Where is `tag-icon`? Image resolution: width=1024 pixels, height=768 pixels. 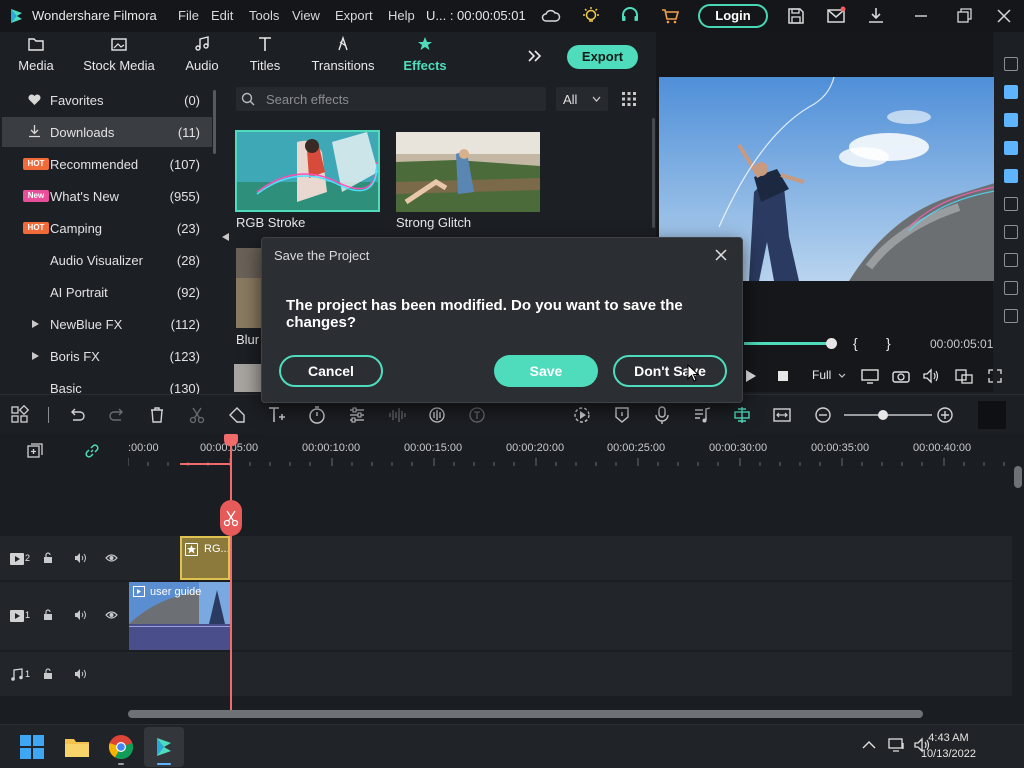 tag-icon is located at coordinates (237, 415).